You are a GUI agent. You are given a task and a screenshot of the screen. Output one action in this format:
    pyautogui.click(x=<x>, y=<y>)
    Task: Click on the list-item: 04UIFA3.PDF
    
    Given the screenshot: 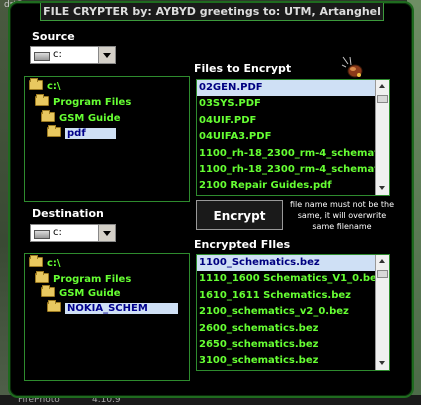 What is the action you would take?
    pyautogui.click(x=286, y=137)
    